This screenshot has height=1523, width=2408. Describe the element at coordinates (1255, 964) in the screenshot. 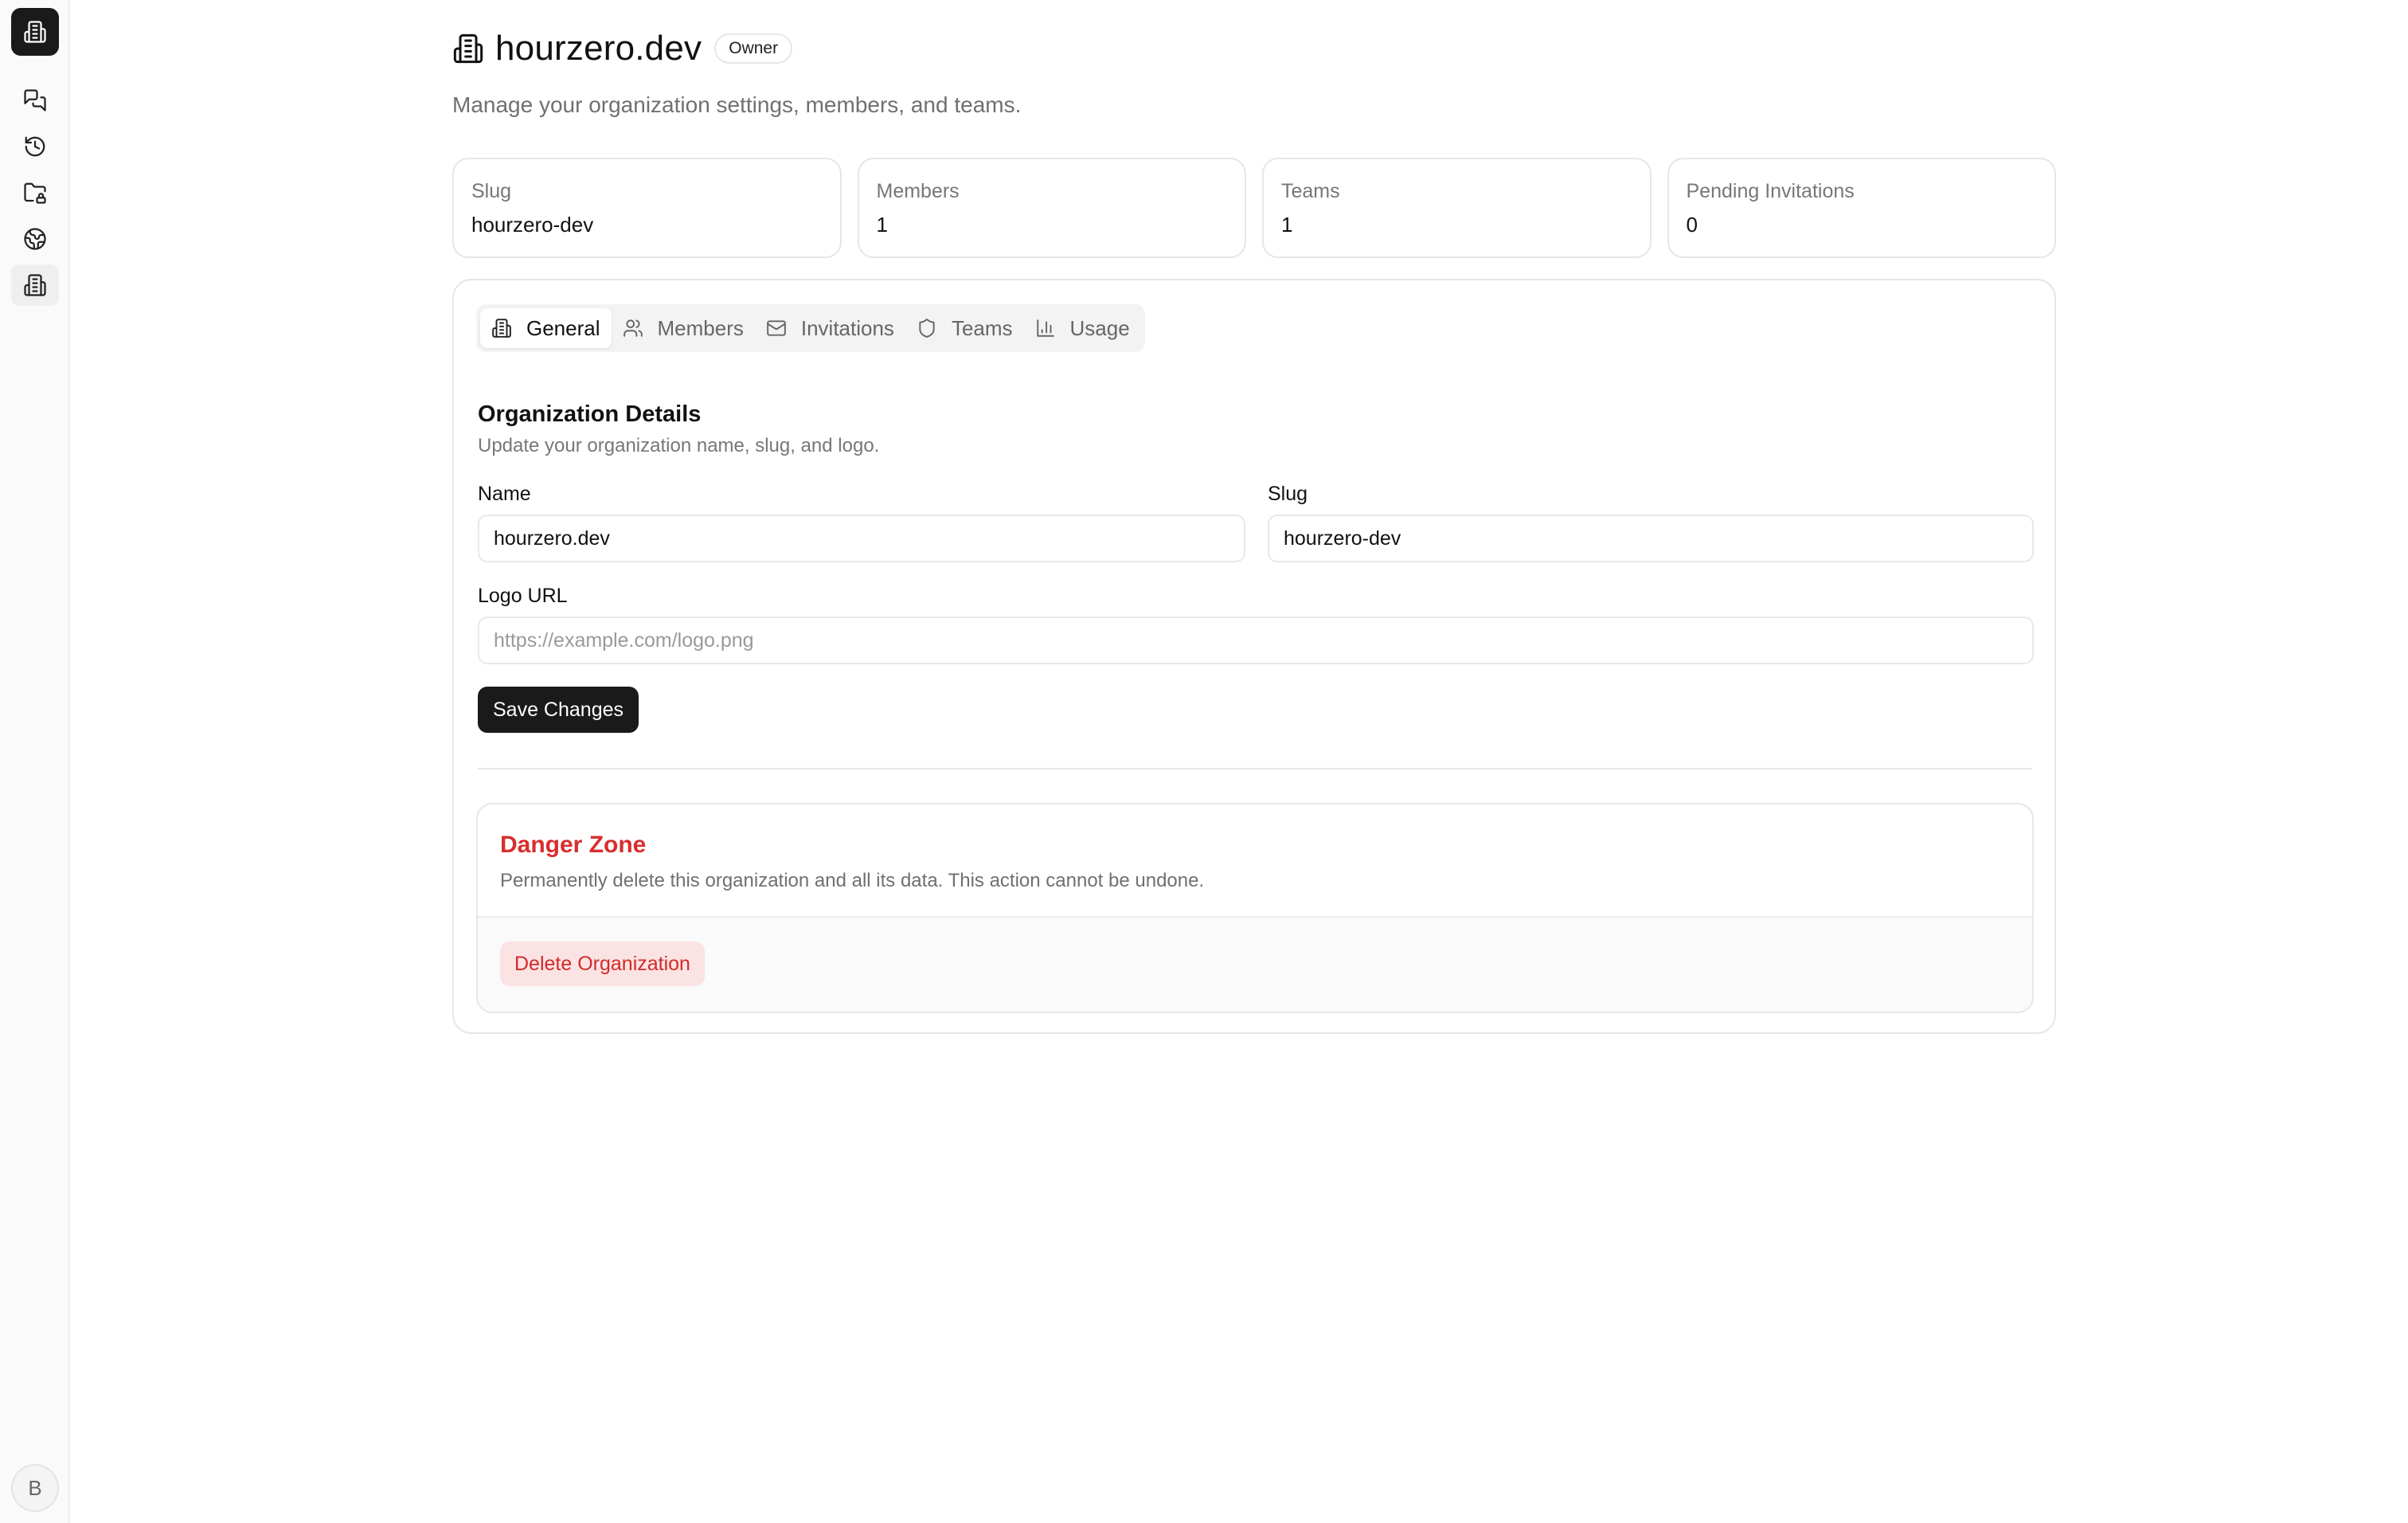

I see `danger-zone-footer: Delete Organization` at that location.